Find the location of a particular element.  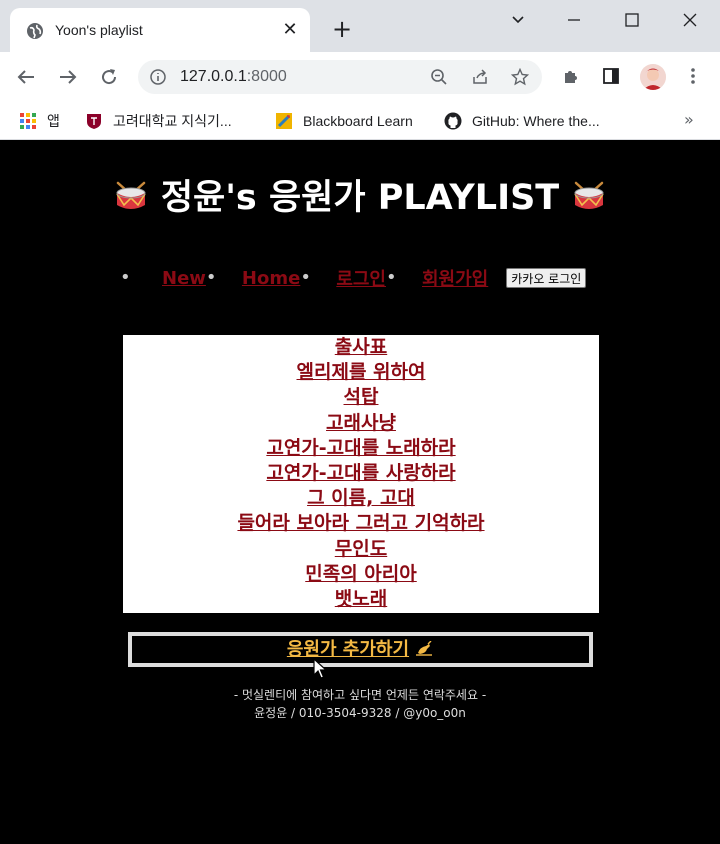

footer-message: - 멋실렌티에 참여하고 싶다면 언제든 연락주세요 - is located at coordinates (360, 695).